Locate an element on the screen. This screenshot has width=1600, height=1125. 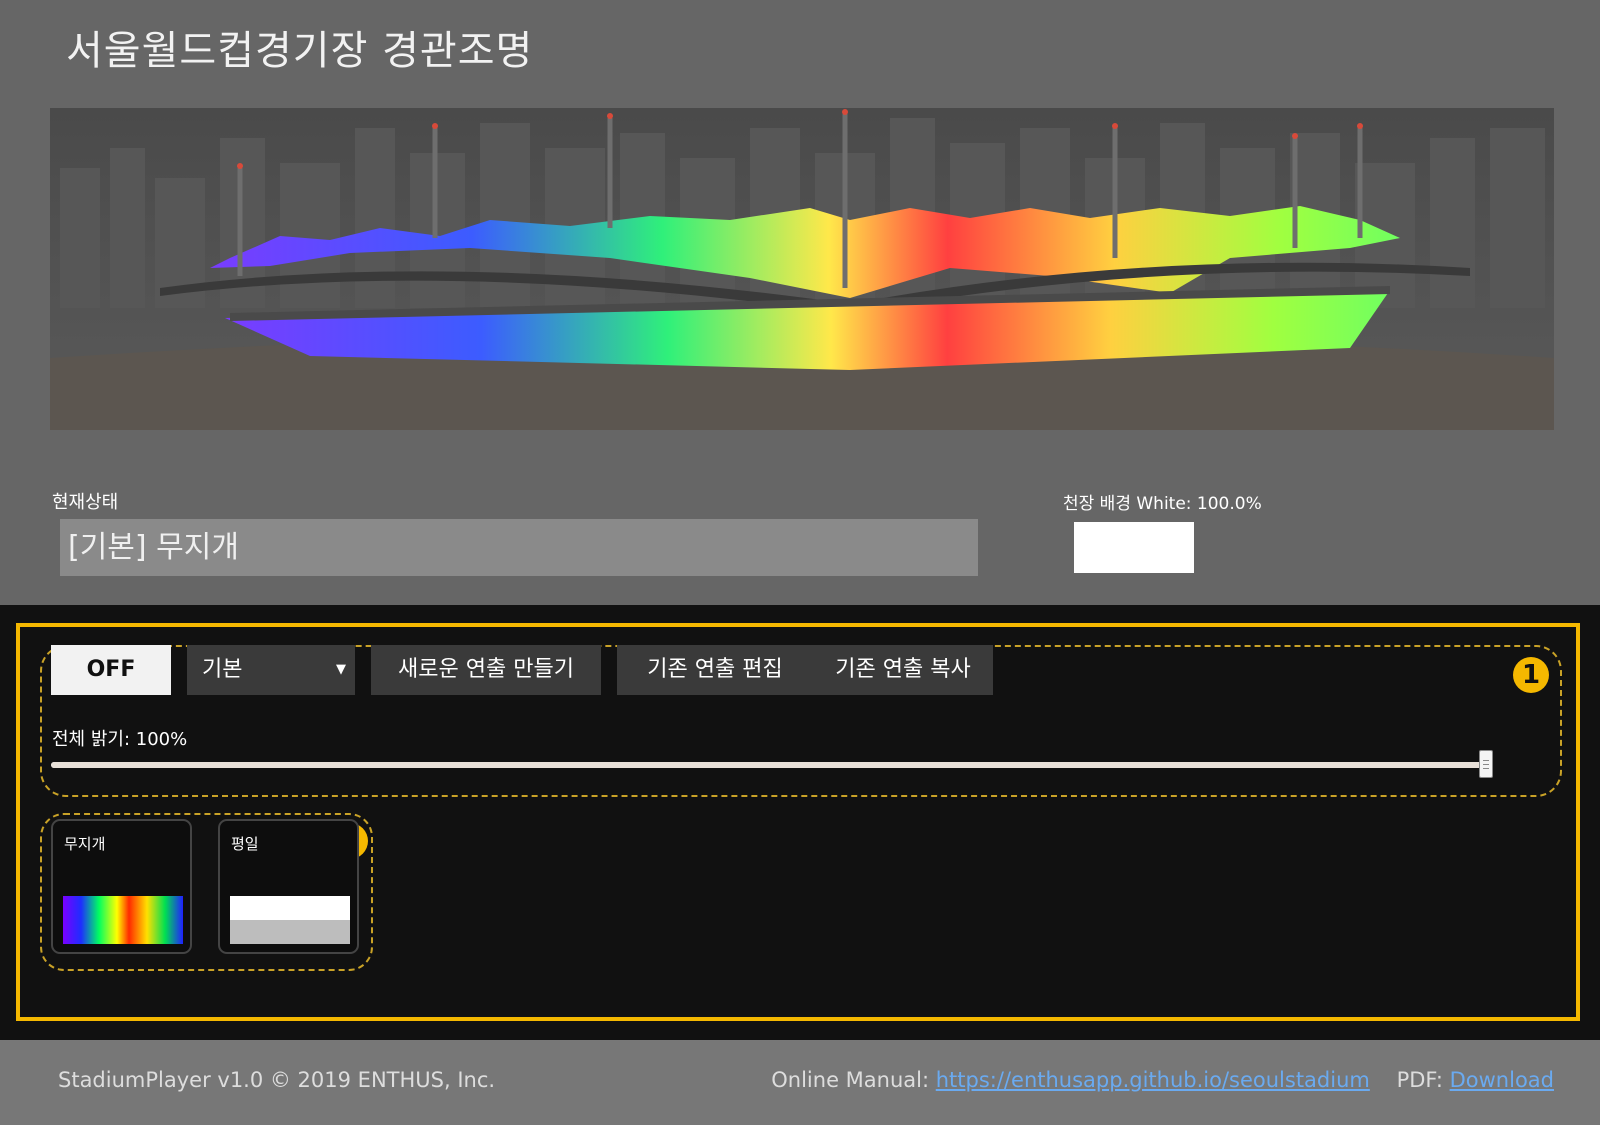
copy-show-button: 기존 연출 복사 is located at coordinates (903, 670).